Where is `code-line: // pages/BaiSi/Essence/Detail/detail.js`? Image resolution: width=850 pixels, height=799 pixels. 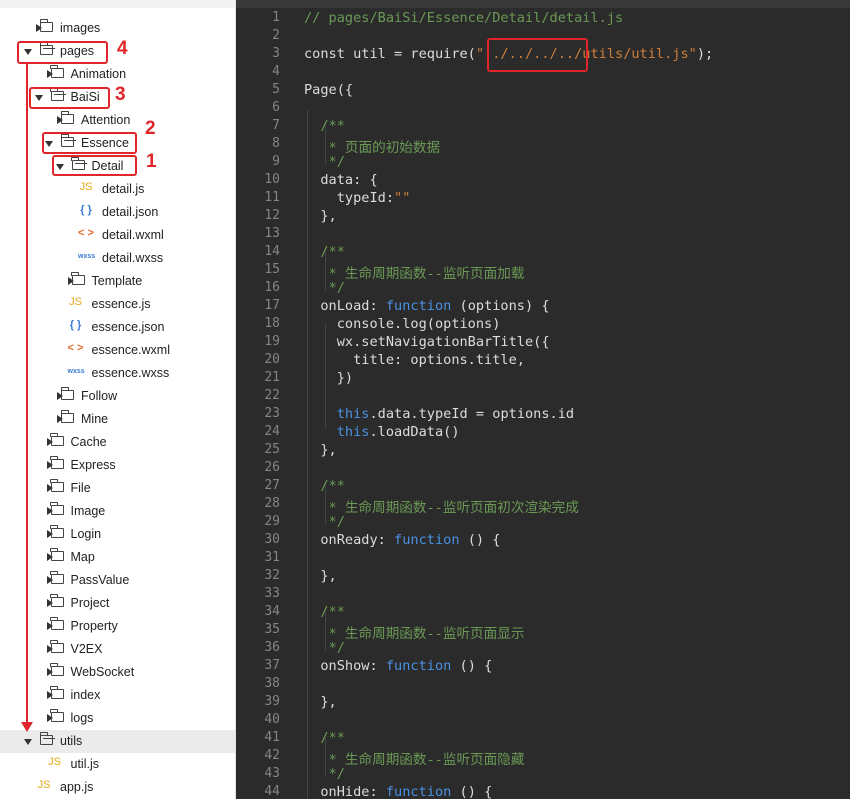
code-line: // pages/BaiSi/Essence/Detail/detail.js is located at coordinates (463, 18).